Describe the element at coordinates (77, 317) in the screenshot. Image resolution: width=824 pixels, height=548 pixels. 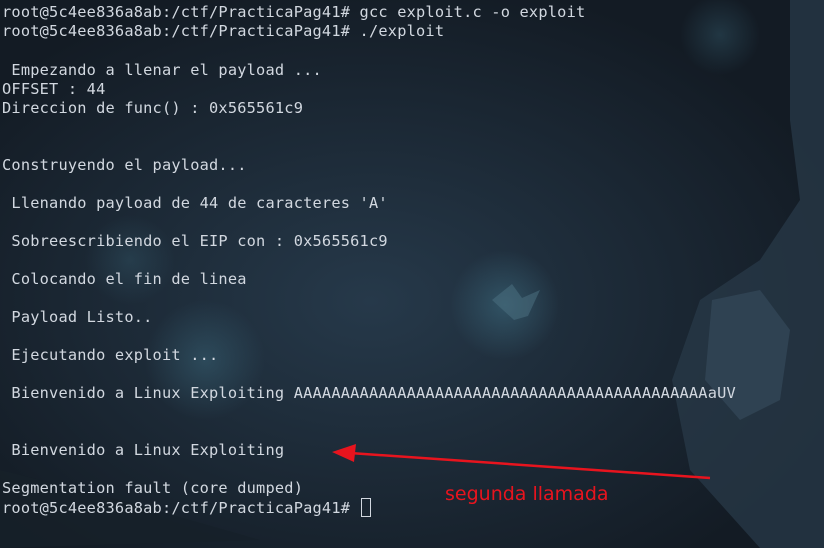
I see `terminal-line: Payload Listo..` at that location.